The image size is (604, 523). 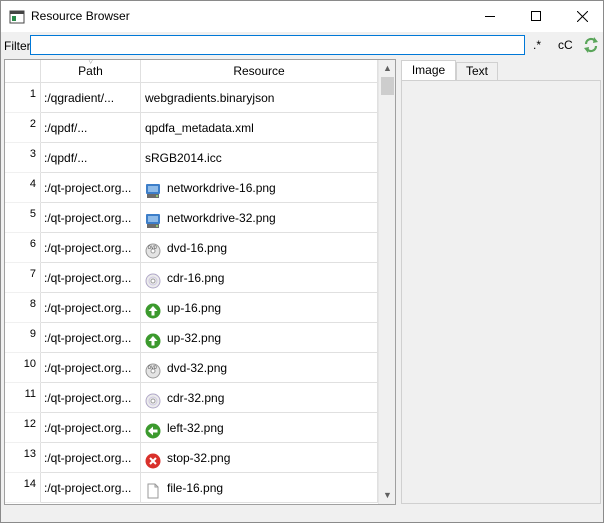 What do you see at coordinates (210, 98) in the screenshot?
I see `resource-name: webgradients.binaryjson` at bounding box center [210, 98].